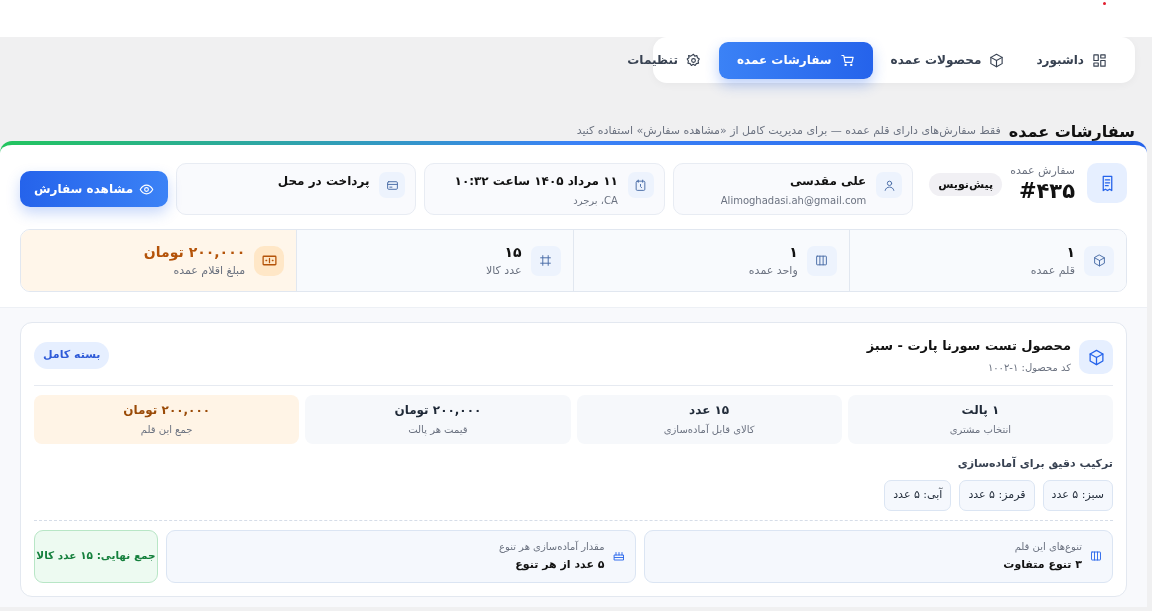  Describe the element at coordinates (96, 556) in the screenshot. I see `total-box: جمع نهایی: ۱۵ عدد کالا` at that location.